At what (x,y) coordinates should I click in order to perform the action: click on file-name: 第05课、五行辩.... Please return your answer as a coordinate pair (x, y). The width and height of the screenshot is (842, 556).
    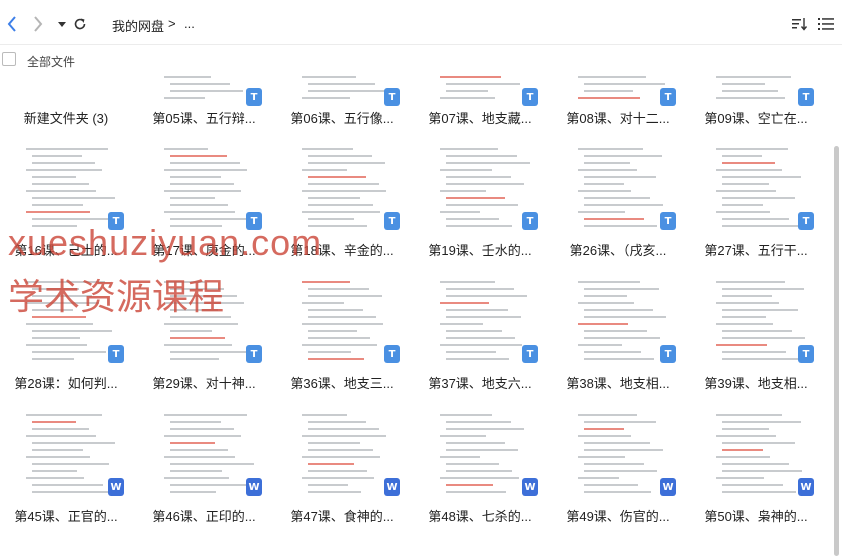
    Looking at the image, I should click on (204, 118).